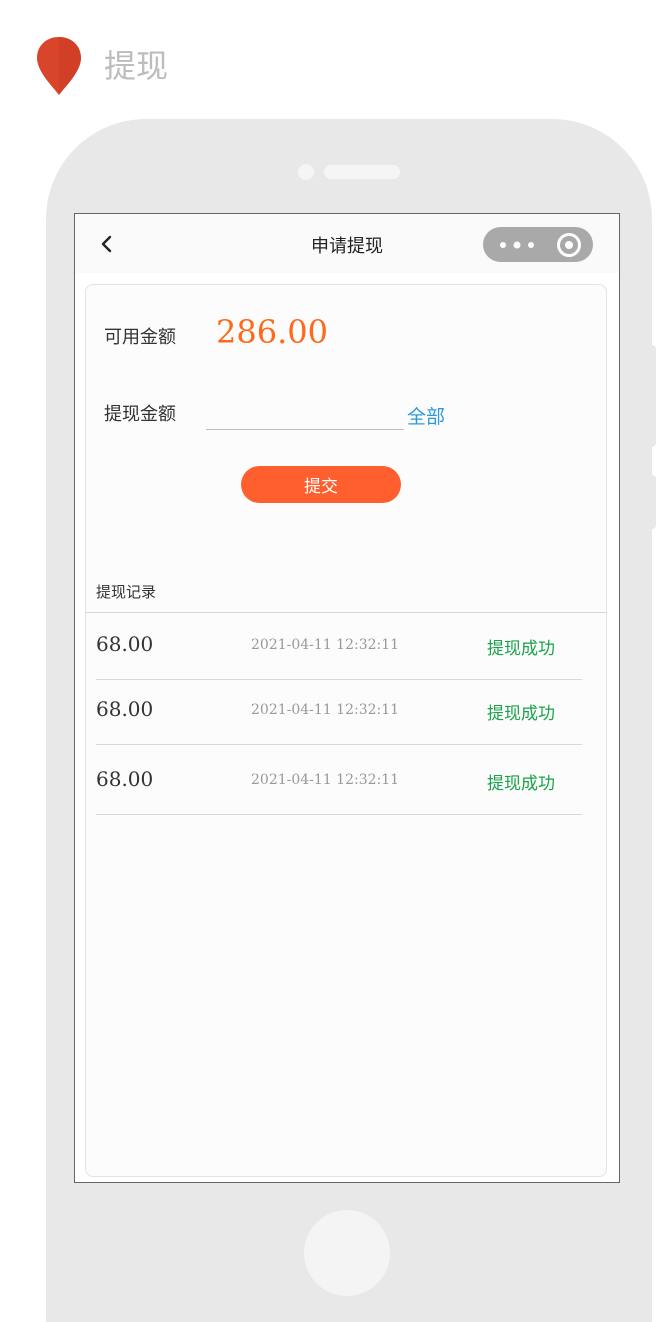 The width and height of the screenshot is (658, 1322). What do you see at coordinates (652, 502) in the screenshot?
I see `power-button` at bounding box center [652, 502].